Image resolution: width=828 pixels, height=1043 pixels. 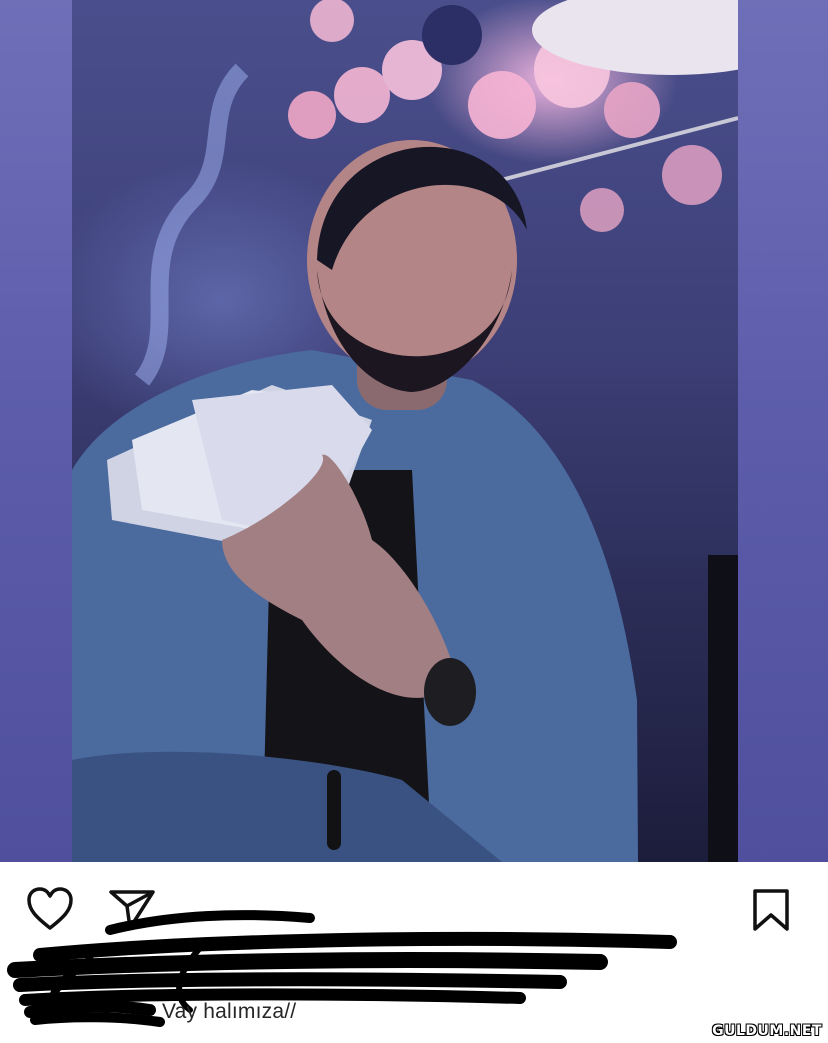 I want to click on watermark: GULDUM.NET, so click(x=767, y=1031).